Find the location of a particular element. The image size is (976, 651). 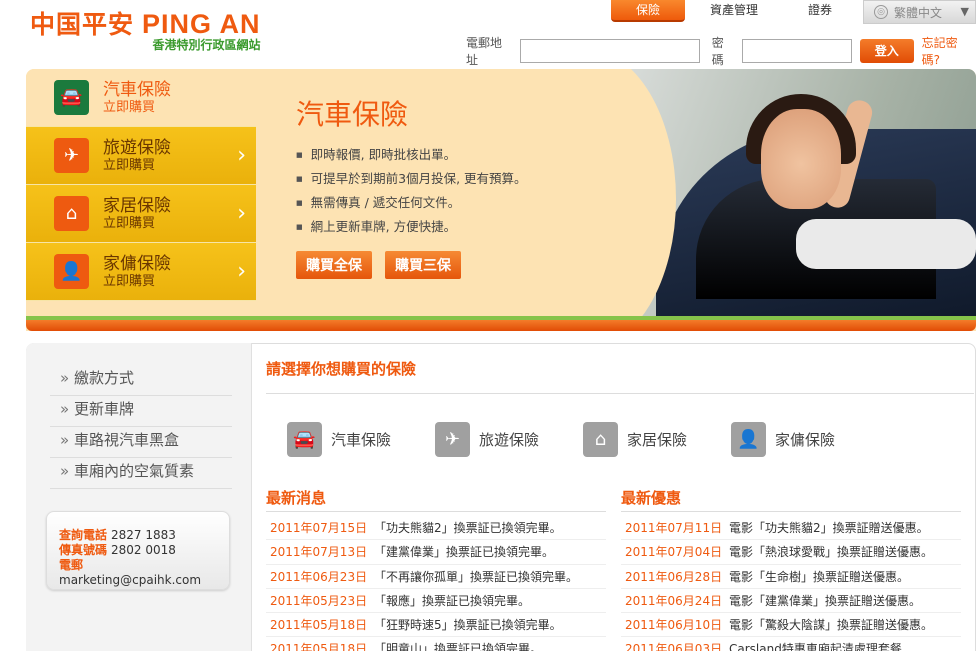

news-date: 2011年06月23日 is located at coordinates (319, 576).